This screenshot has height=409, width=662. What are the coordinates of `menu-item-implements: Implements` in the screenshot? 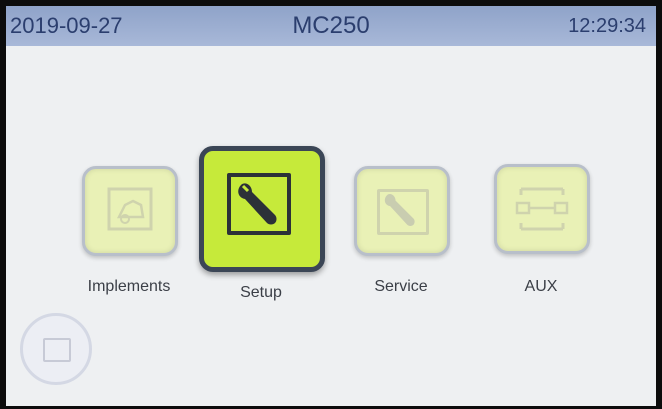 It's located at (129, 231).